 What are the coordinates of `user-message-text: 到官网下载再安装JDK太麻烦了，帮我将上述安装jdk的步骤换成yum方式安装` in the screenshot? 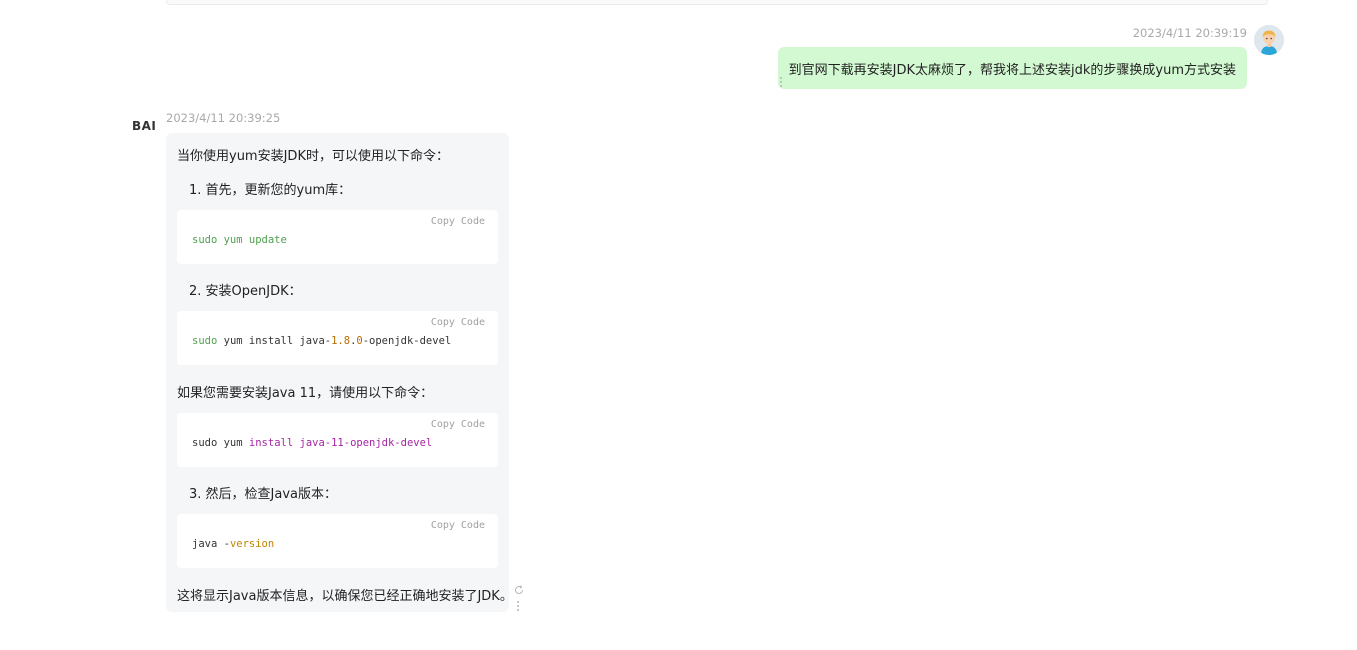 It's located at (1012, 70).